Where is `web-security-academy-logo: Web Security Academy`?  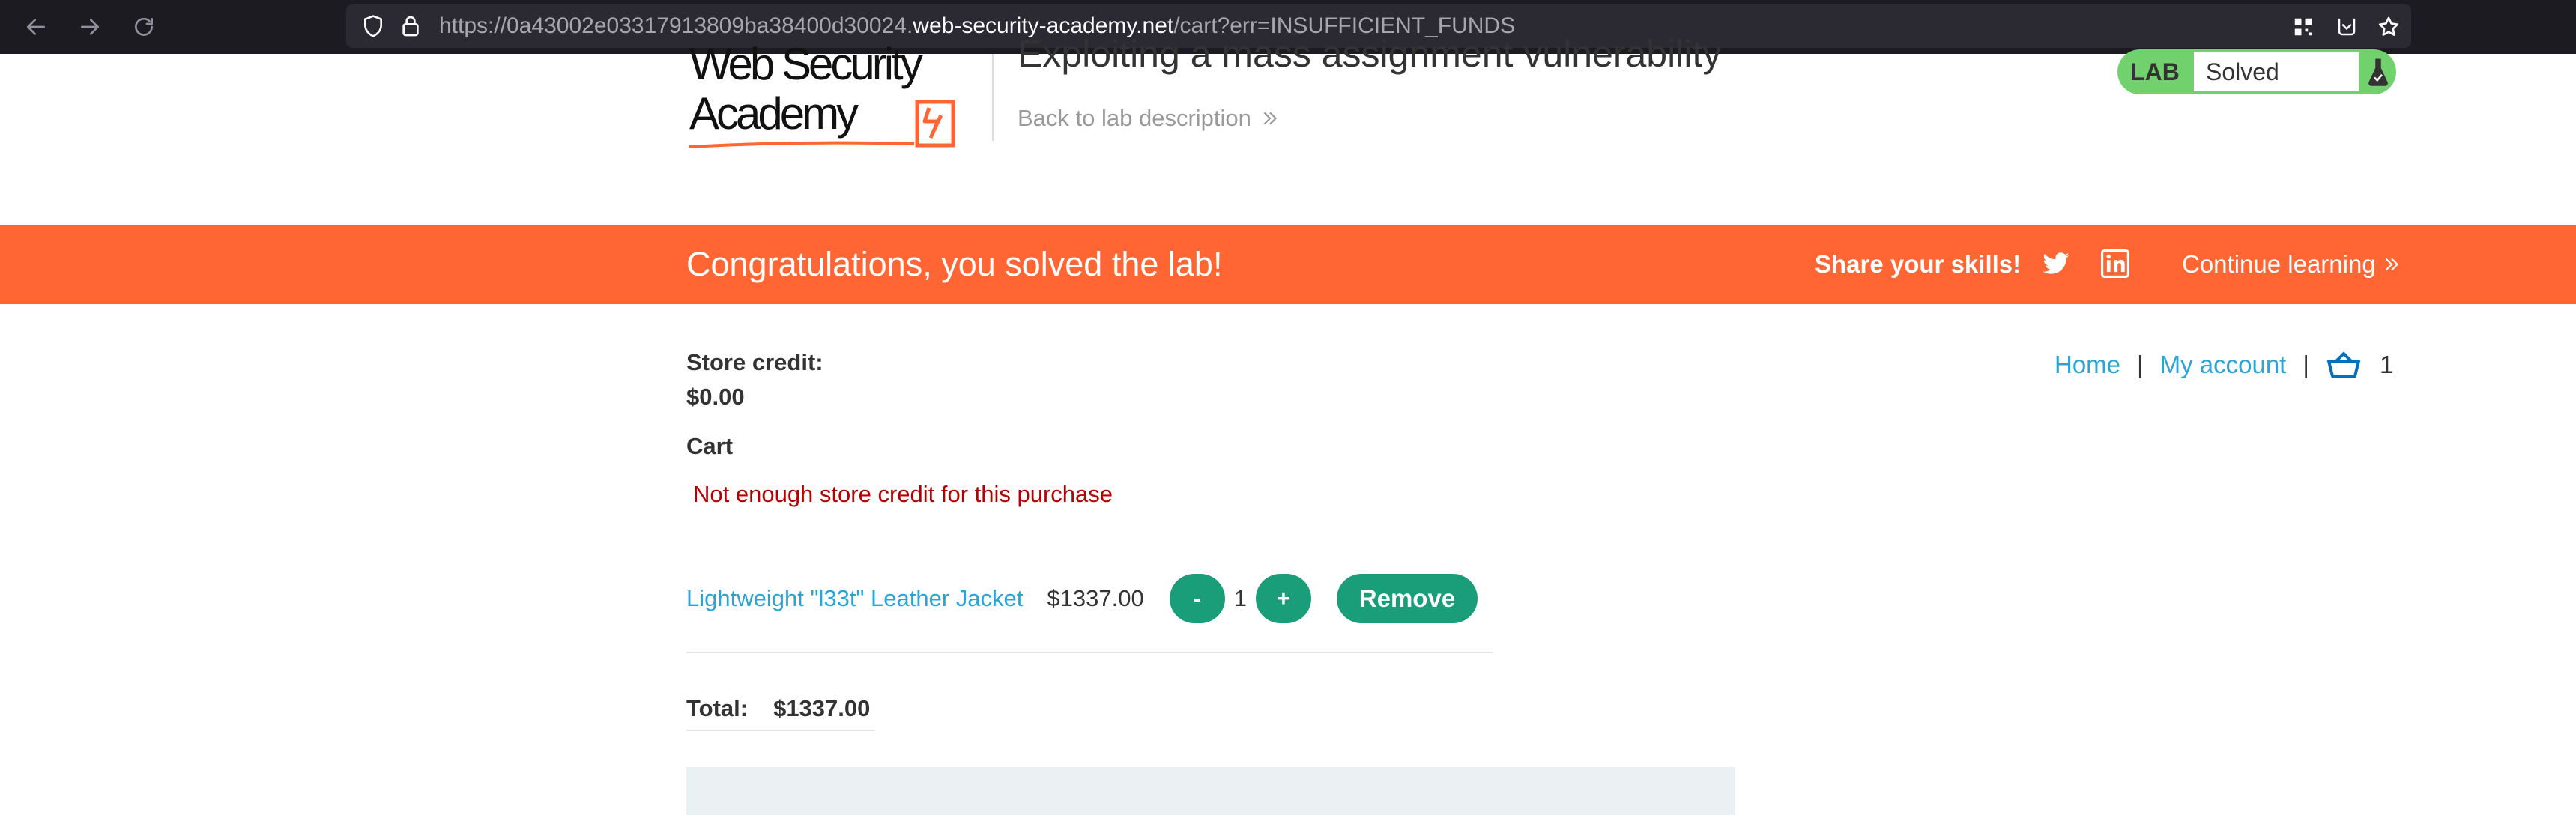 web-security-academy-logo: Web Security Academy is located at coordinates (836, 98).